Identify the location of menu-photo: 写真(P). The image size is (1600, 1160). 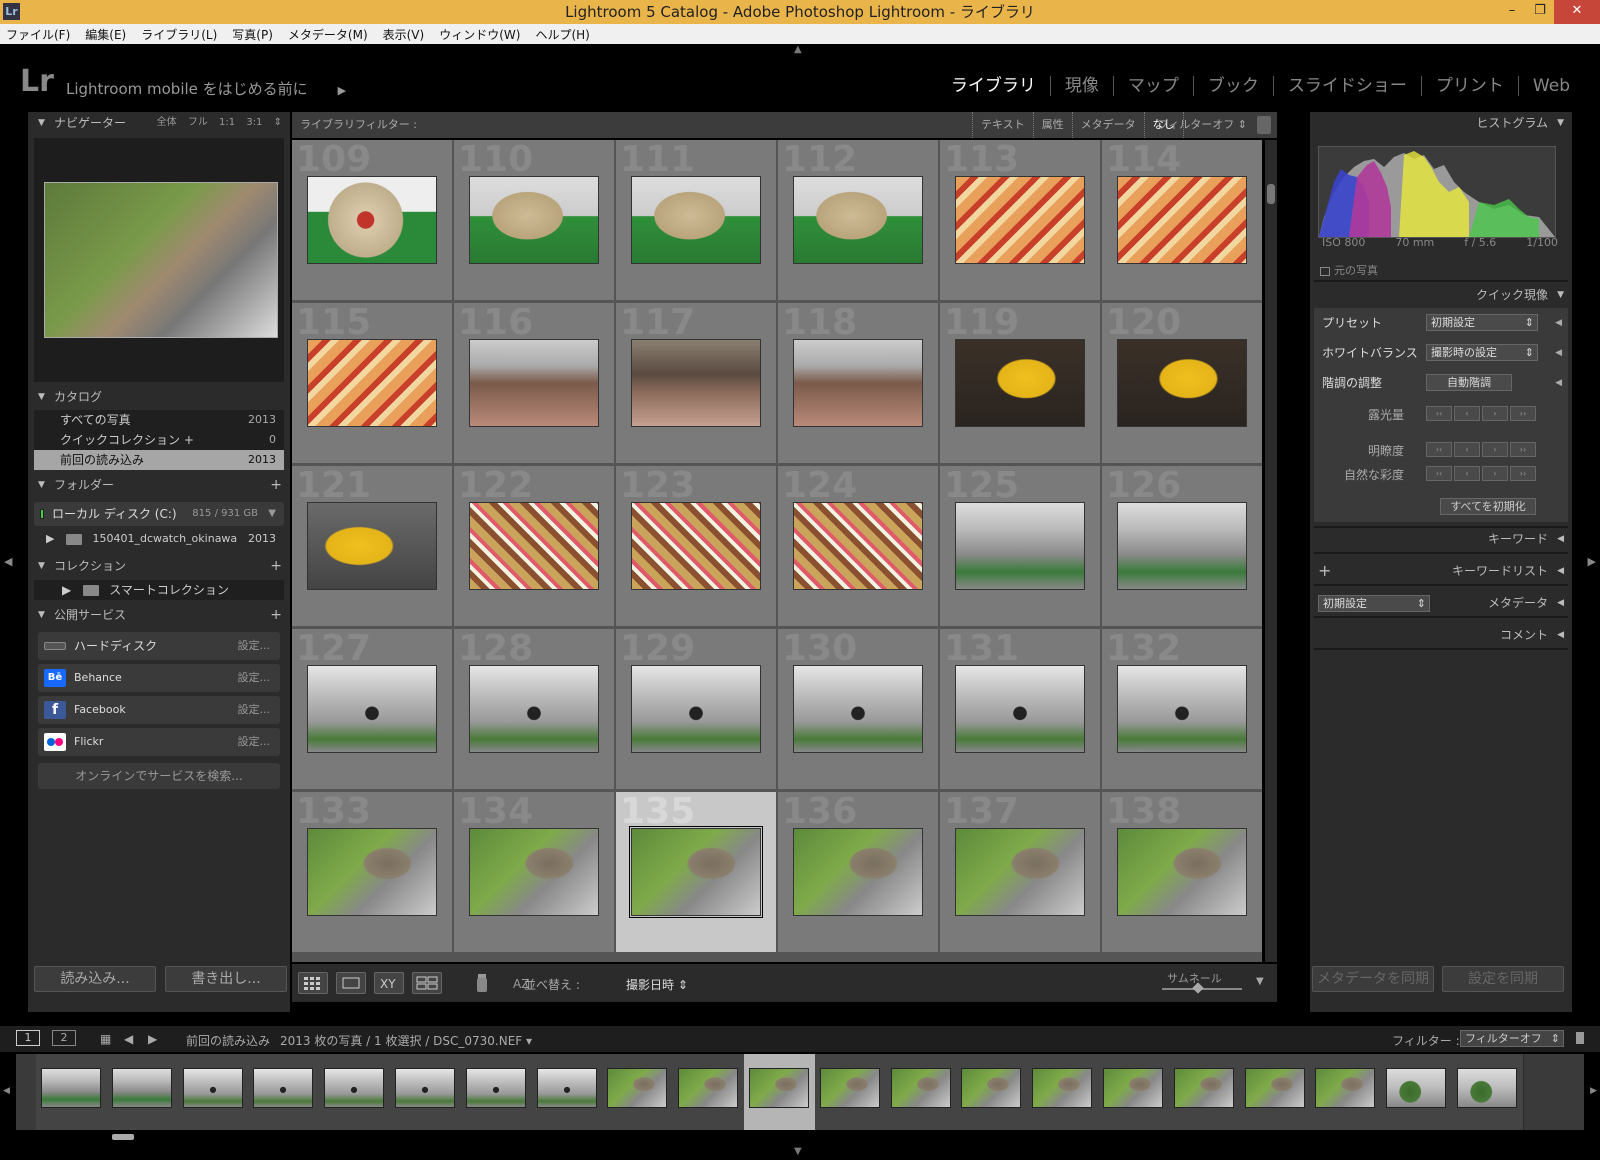
(252, 34).